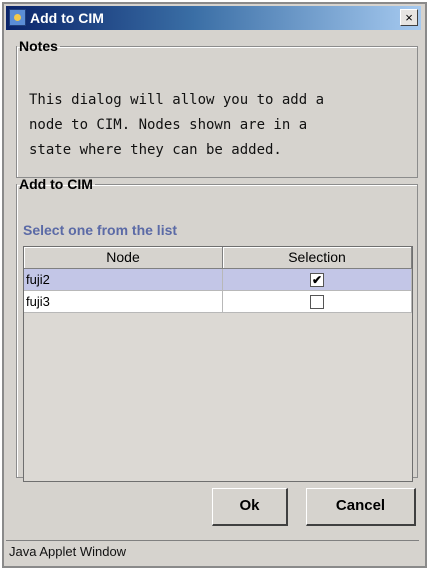  I want to click on node-cell: fuji3, so click(123, 302).